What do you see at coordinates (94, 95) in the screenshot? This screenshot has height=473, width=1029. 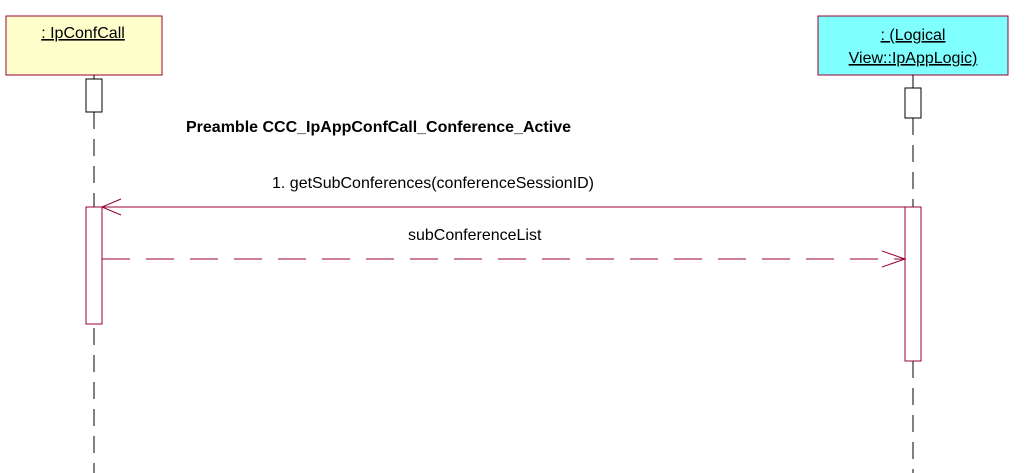 I see `activation-ipconfcall-initial` at bounding box center [94, 95].